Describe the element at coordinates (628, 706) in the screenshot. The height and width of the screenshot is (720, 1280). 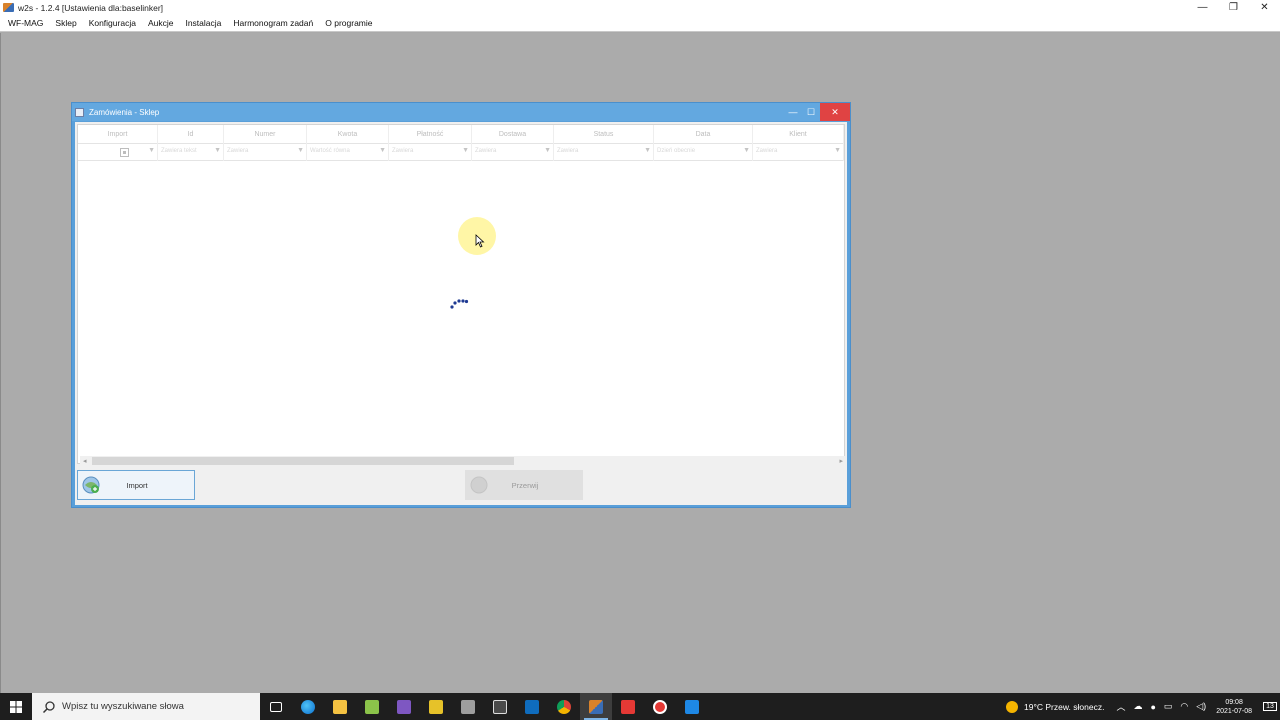
I see `taskbar-wf-mag` at that location.